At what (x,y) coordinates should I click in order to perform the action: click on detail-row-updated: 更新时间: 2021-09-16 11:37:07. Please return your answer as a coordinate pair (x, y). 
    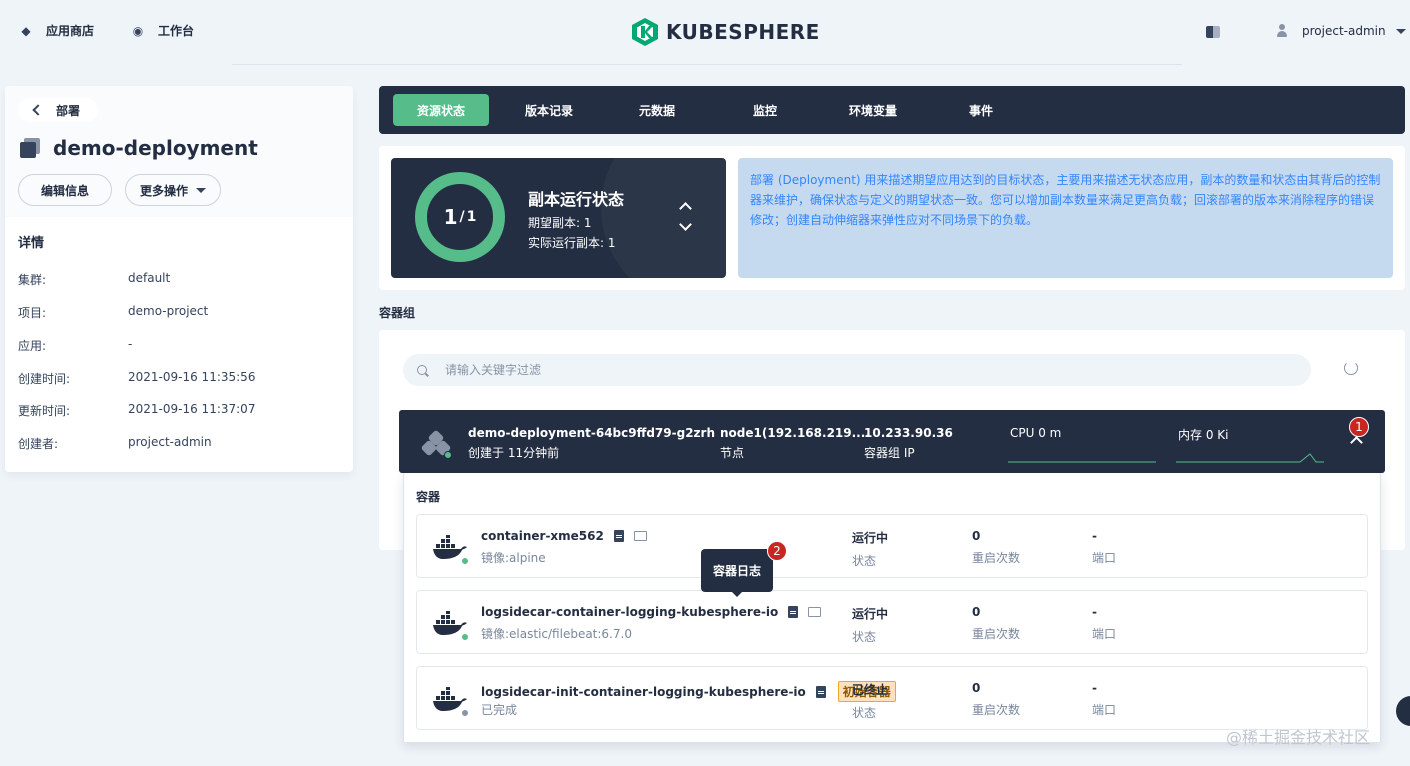
    Looking at the image, I should click on (136, 410).